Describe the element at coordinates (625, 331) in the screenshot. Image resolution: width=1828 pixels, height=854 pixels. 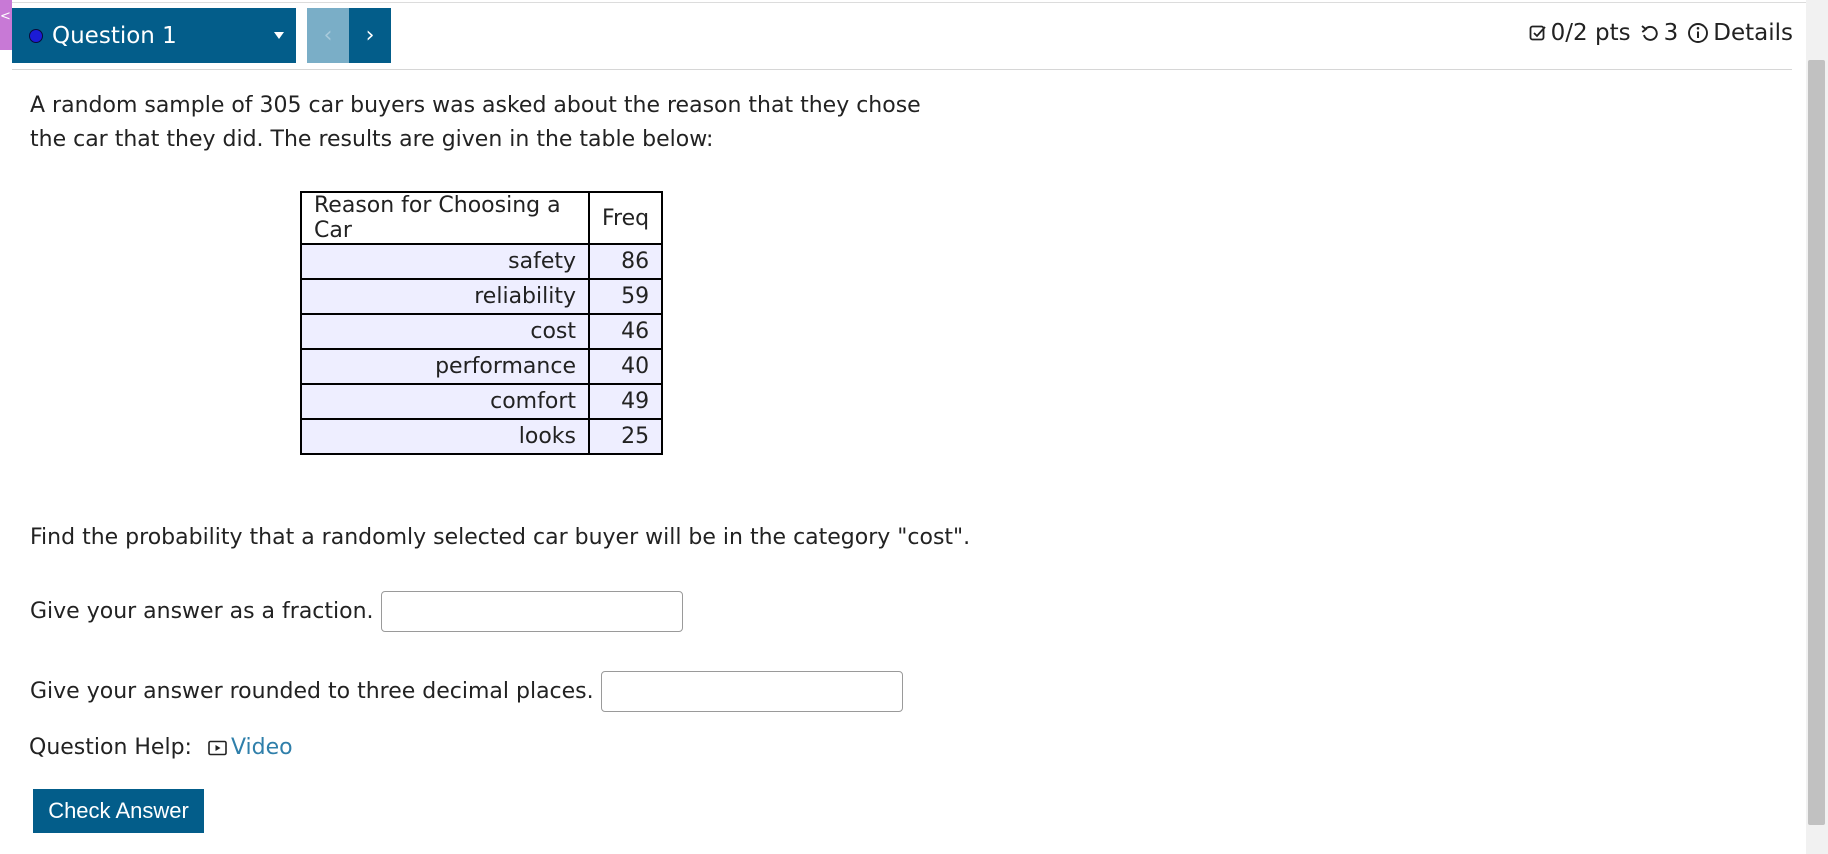
I see `freq-cell: 46` at that location.